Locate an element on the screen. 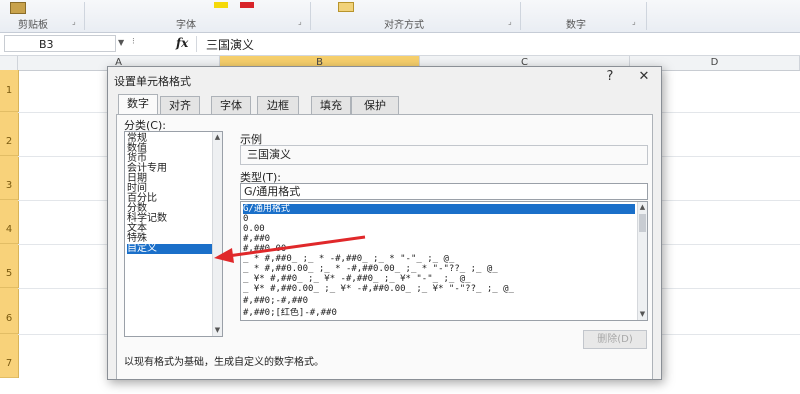 The image size is (800, 394). formula-input: 三国演义 is located at coordinates (230, 44).